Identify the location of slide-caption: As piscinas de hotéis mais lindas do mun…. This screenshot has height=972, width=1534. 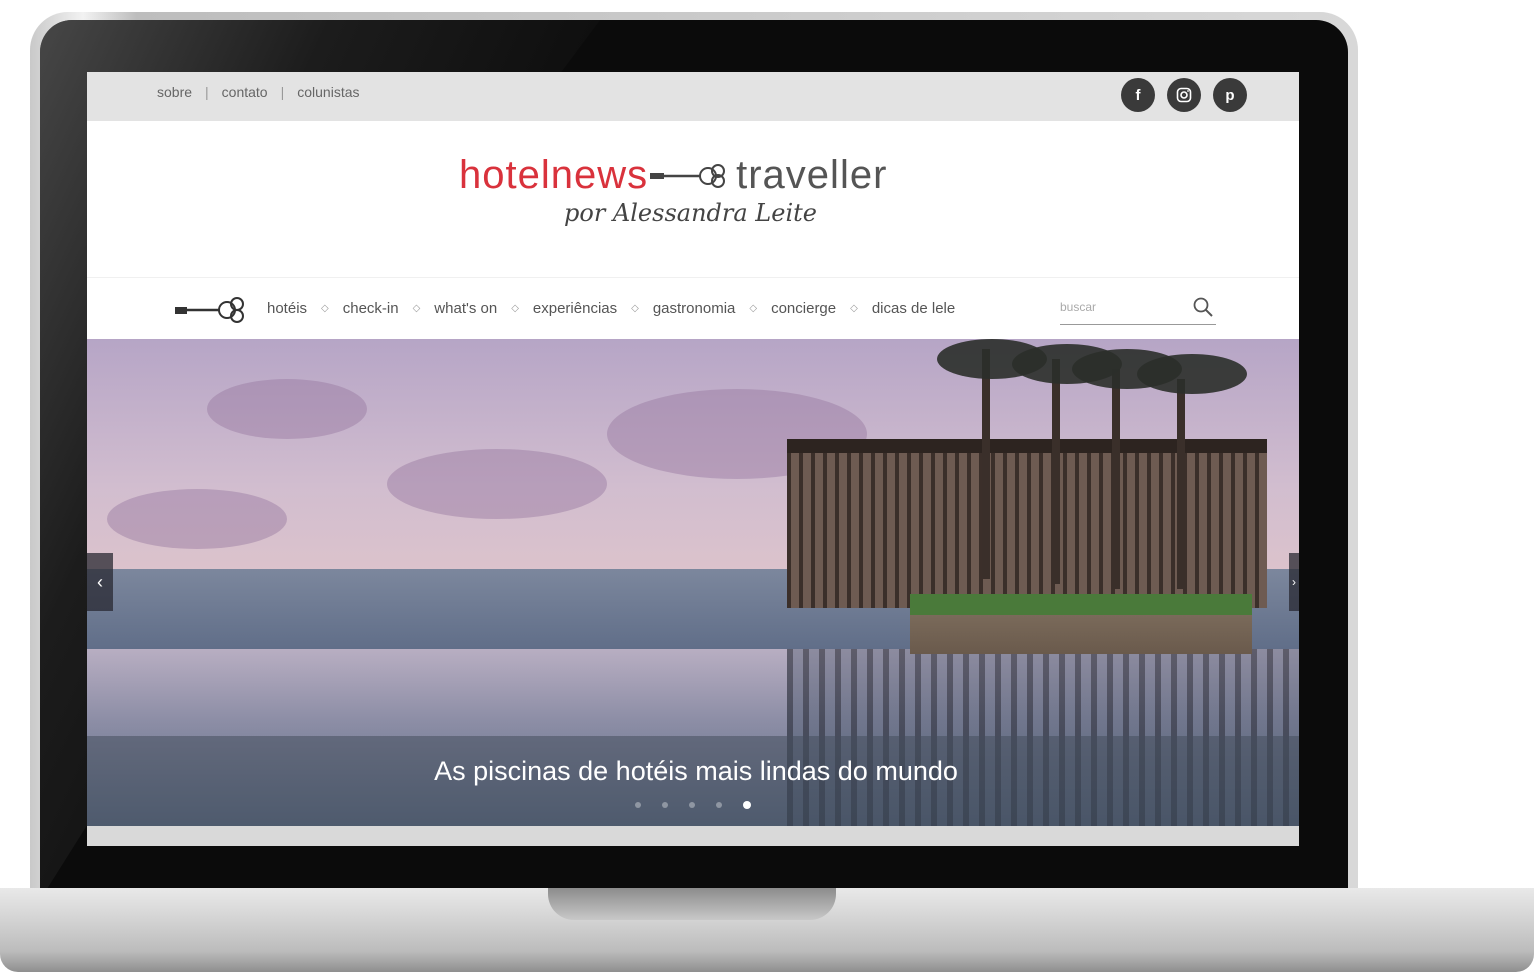
(693, 771).